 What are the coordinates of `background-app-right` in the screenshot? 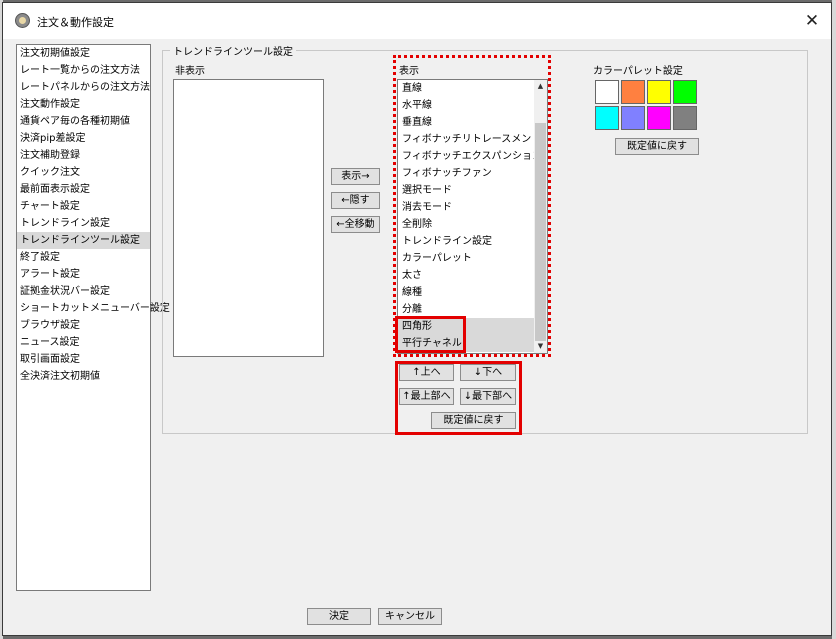 It's located at (834, 319).